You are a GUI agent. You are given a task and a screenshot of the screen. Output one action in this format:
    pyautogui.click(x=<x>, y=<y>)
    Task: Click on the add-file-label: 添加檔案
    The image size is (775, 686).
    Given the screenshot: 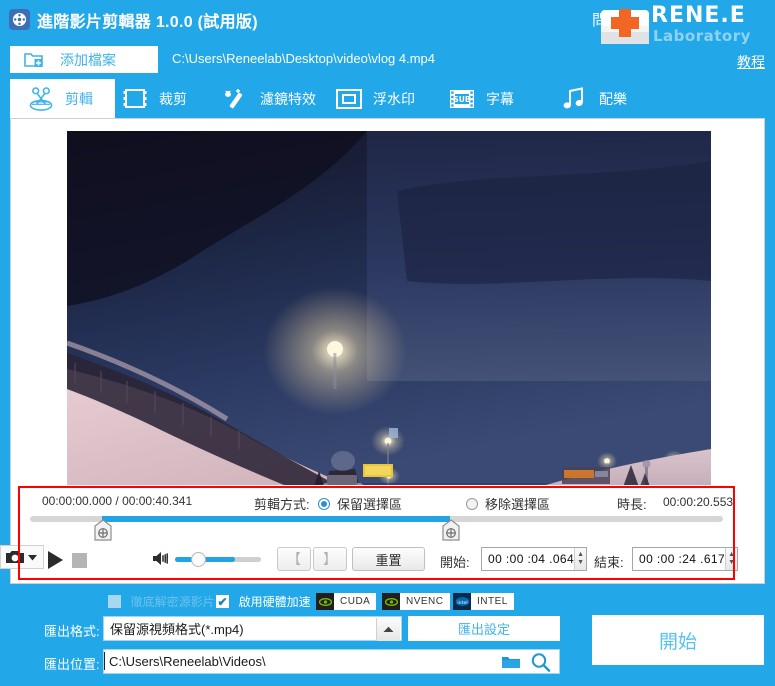 What is the action you would take?
    pyautogui.click(x=88, y=59)
    